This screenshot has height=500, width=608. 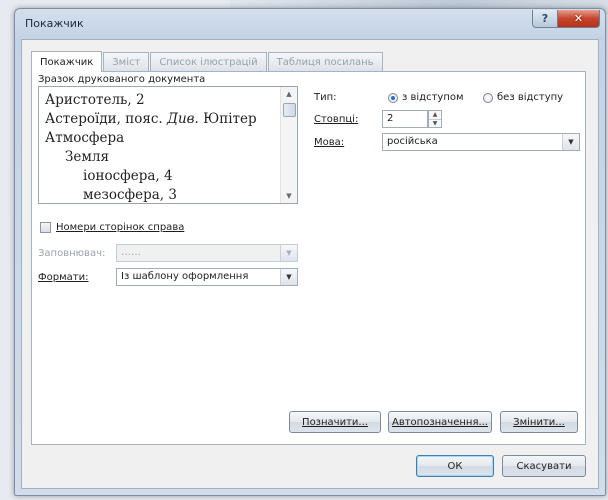 I want to click on type-indented-label: з відступом, so click(x=433, y=97).